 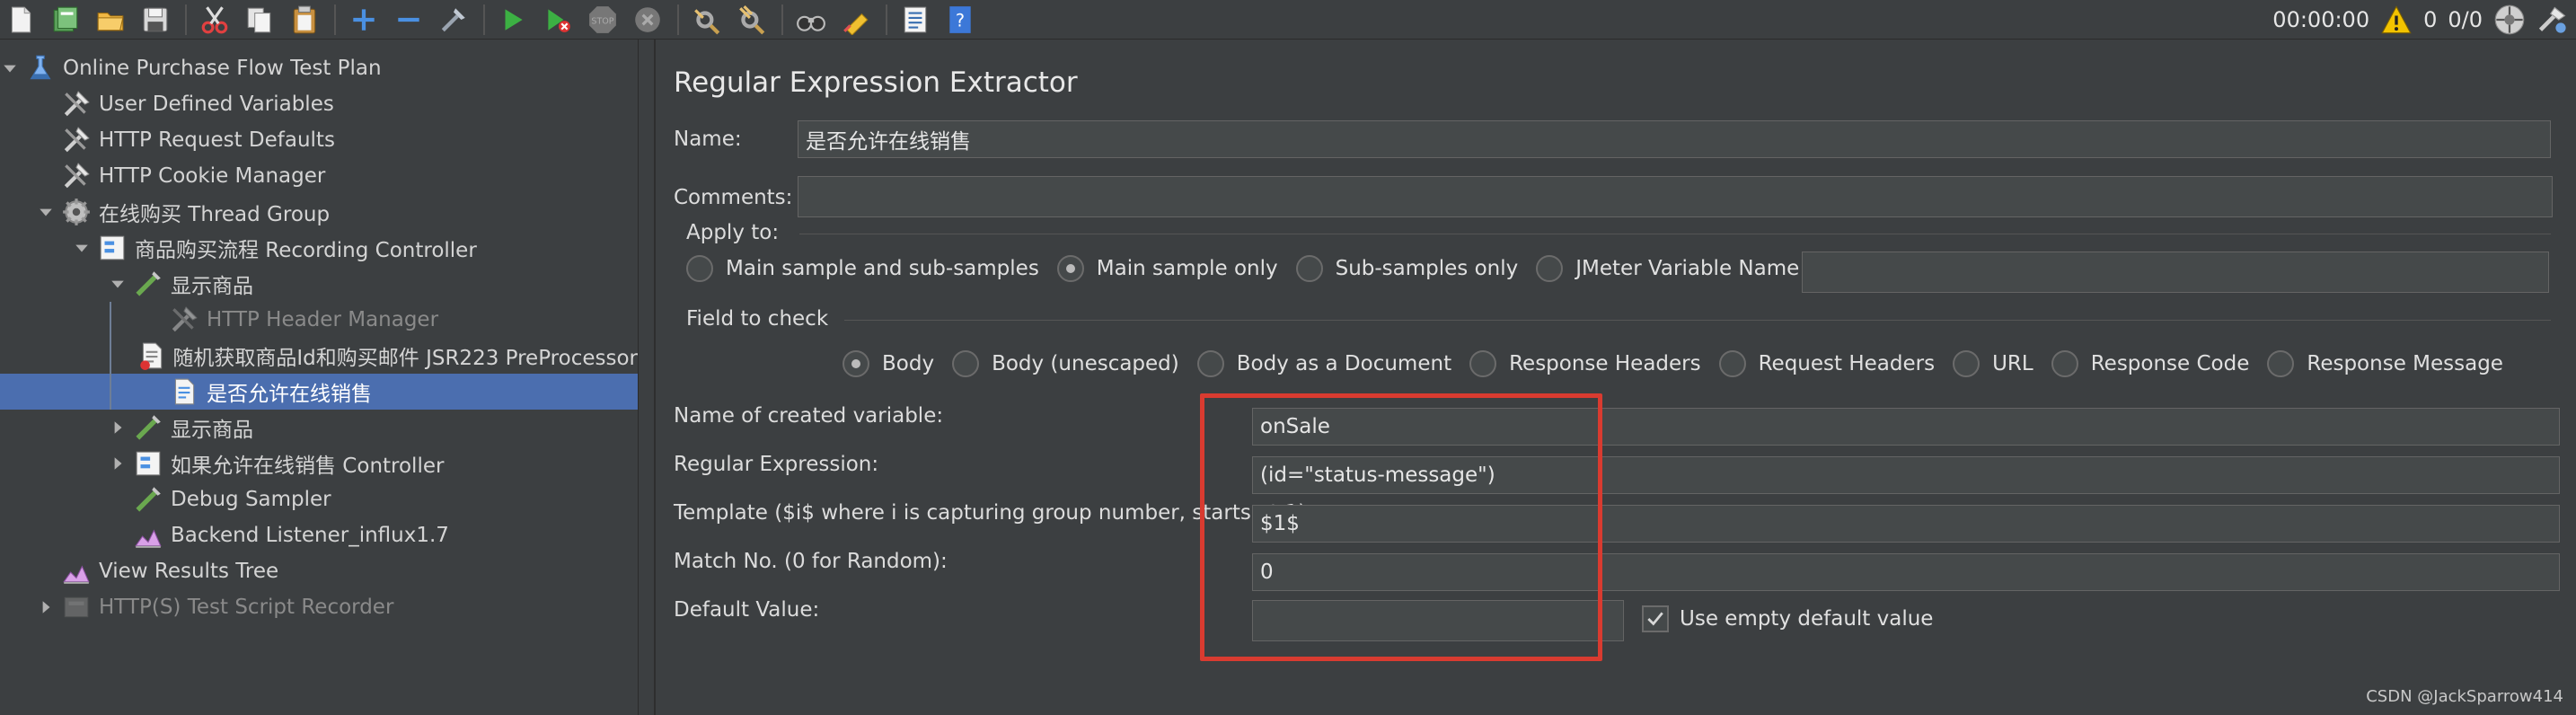 What do you see at coordinates (915, 20) in the screenshot?
I see `function-helper-icon` at bounding box center [915, 20].